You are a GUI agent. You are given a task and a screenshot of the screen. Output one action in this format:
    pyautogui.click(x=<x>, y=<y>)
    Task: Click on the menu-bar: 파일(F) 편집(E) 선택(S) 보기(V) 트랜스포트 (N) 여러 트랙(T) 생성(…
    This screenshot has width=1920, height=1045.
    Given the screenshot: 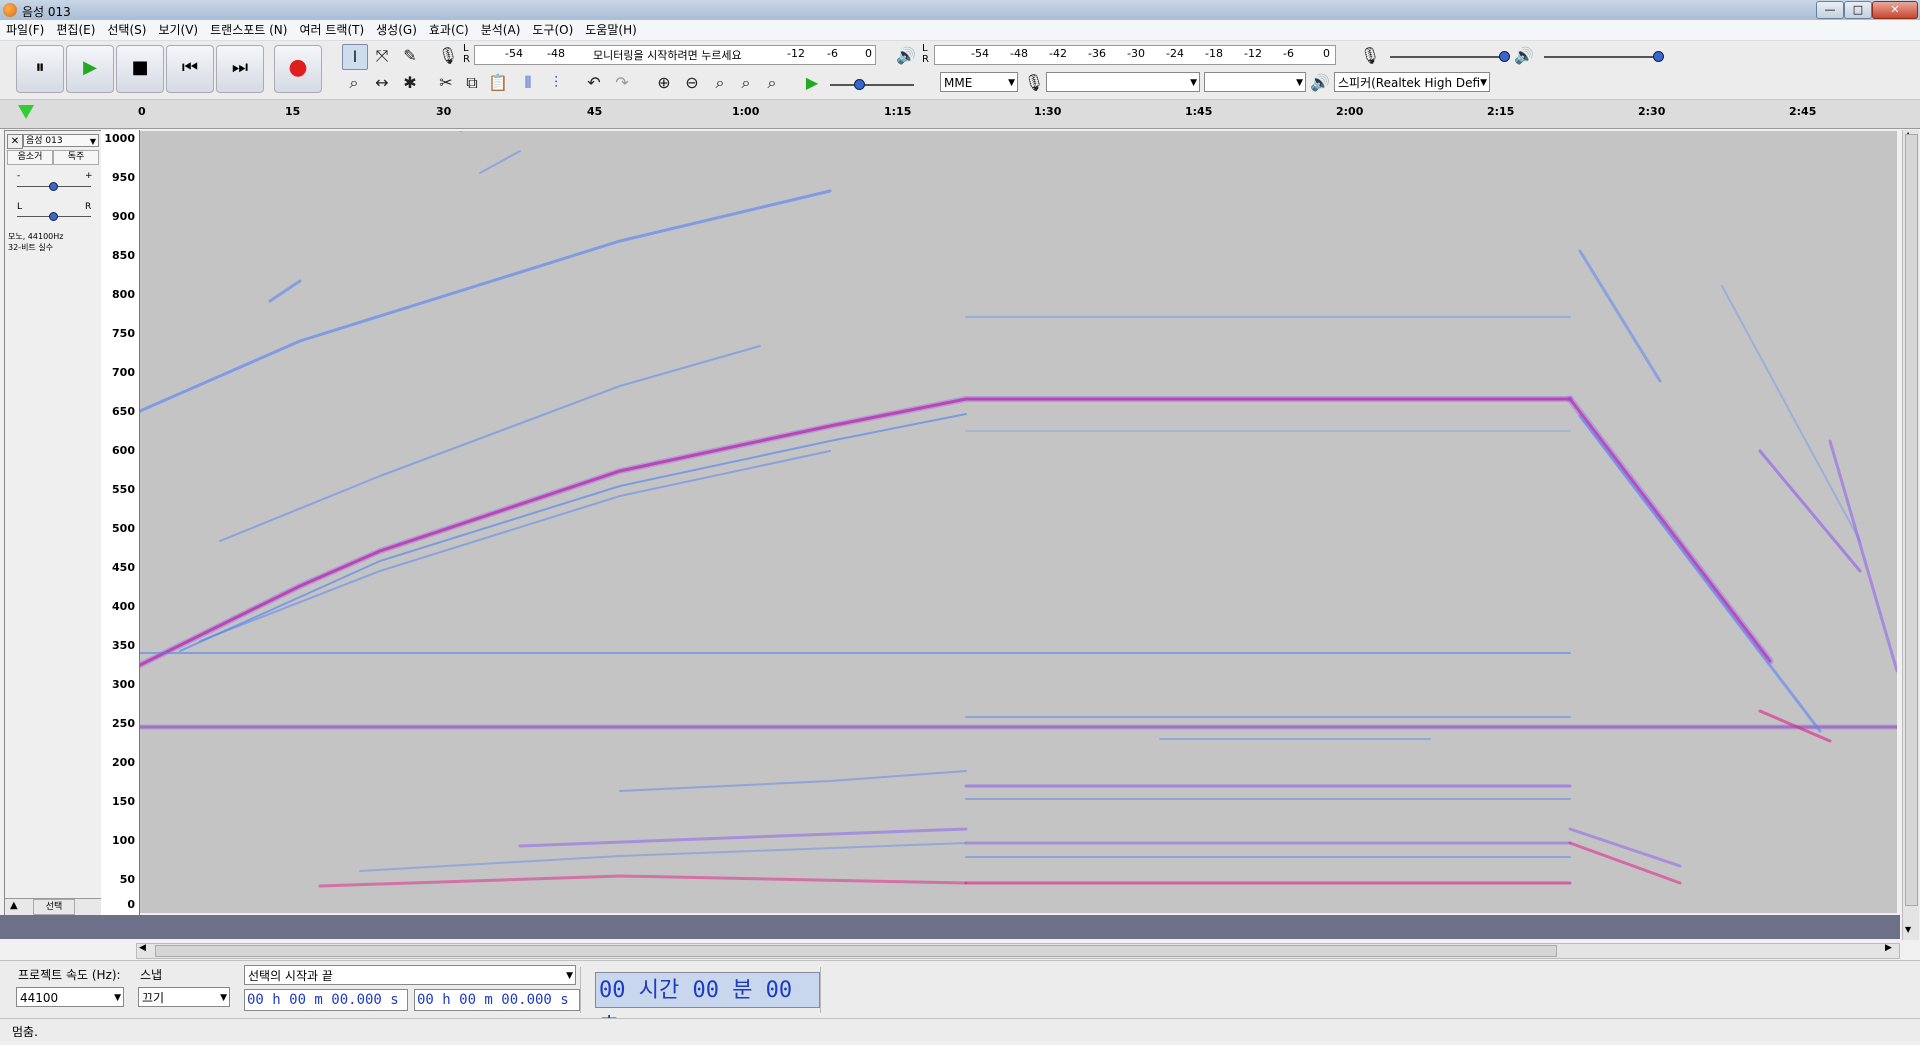 What is the action you would take?
    pyautogui.click(x=960, y=30)
    